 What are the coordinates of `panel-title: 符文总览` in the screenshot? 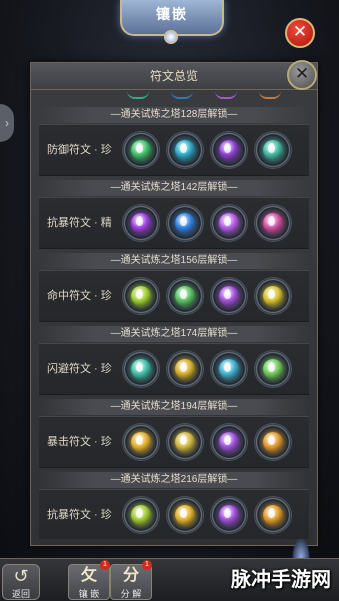 It's located at (174, 76).